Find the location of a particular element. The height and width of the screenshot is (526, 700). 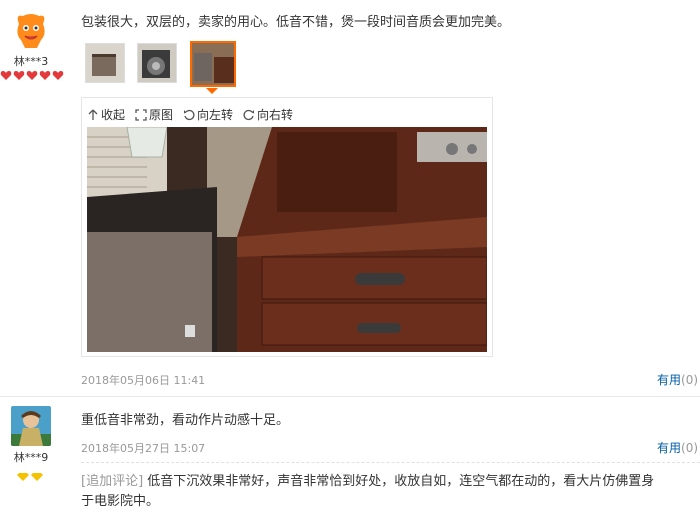

review-date: 2018年05月27日 15:07 is located at coordinates (143, 448).